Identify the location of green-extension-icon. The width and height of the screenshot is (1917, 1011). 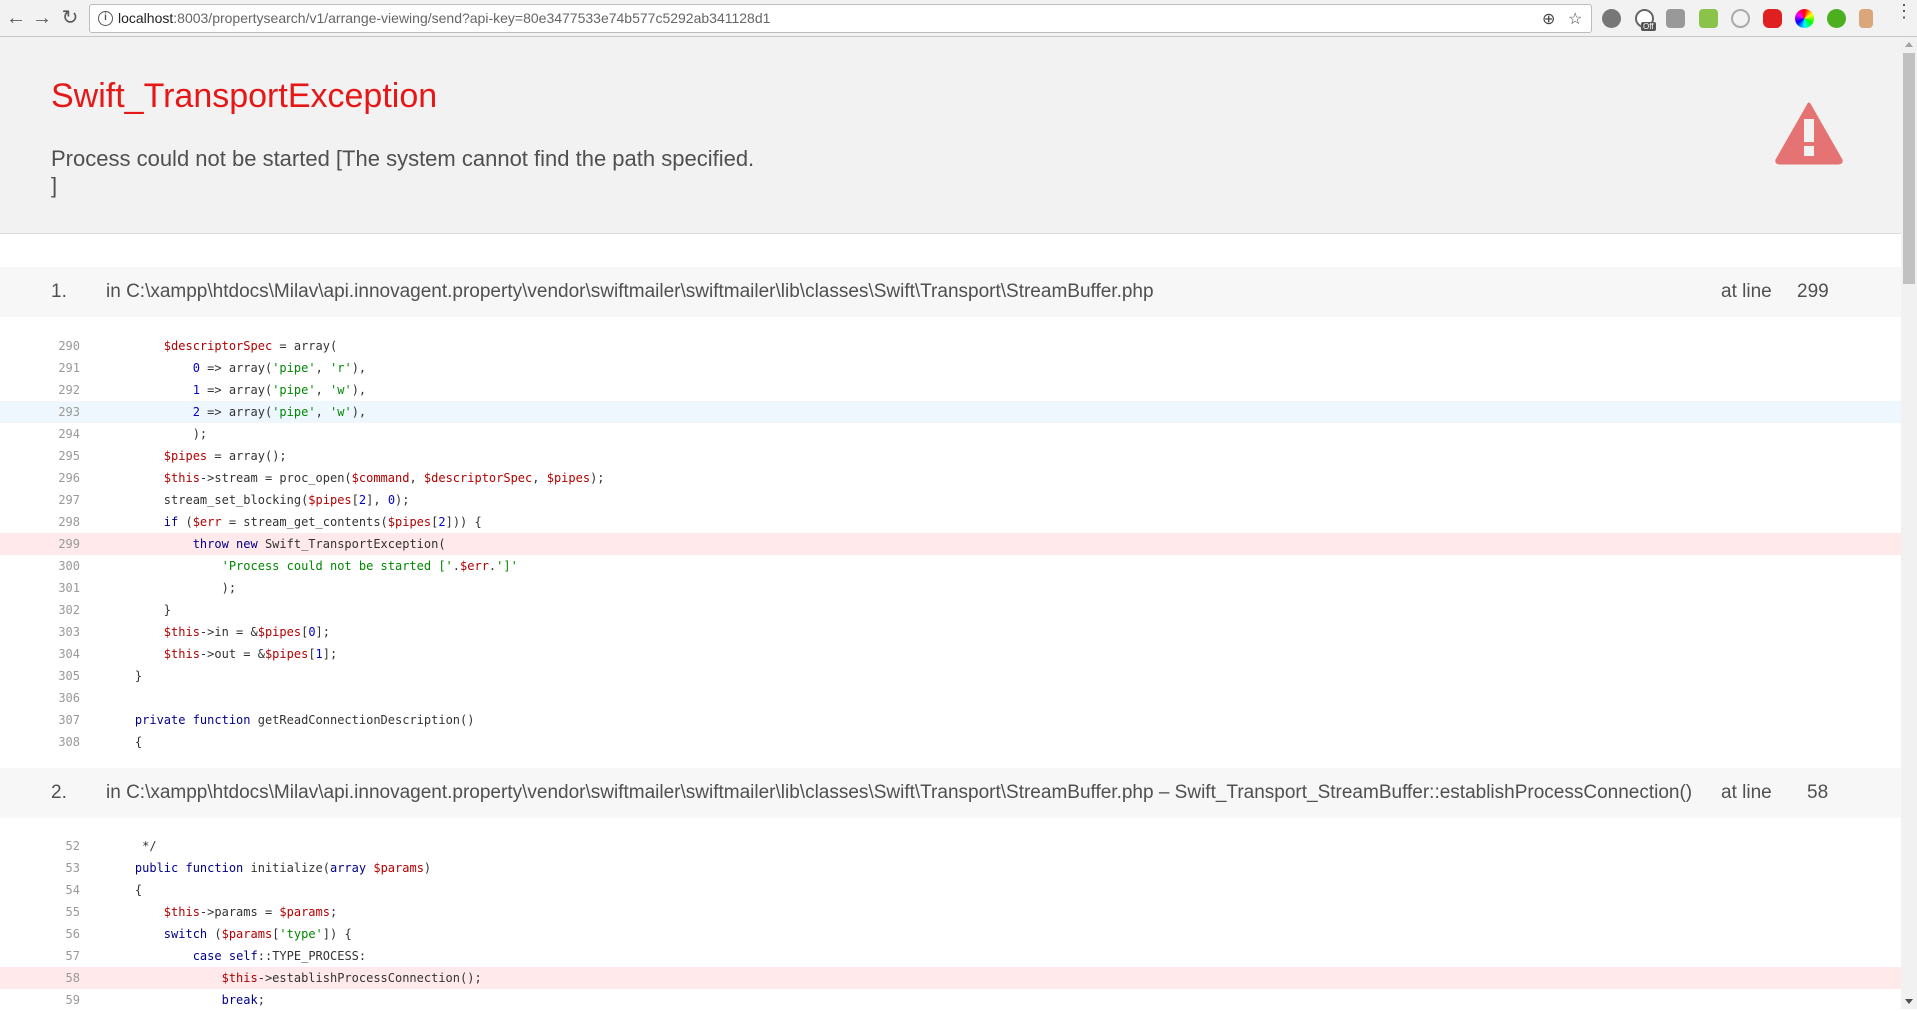
(1708, 18).